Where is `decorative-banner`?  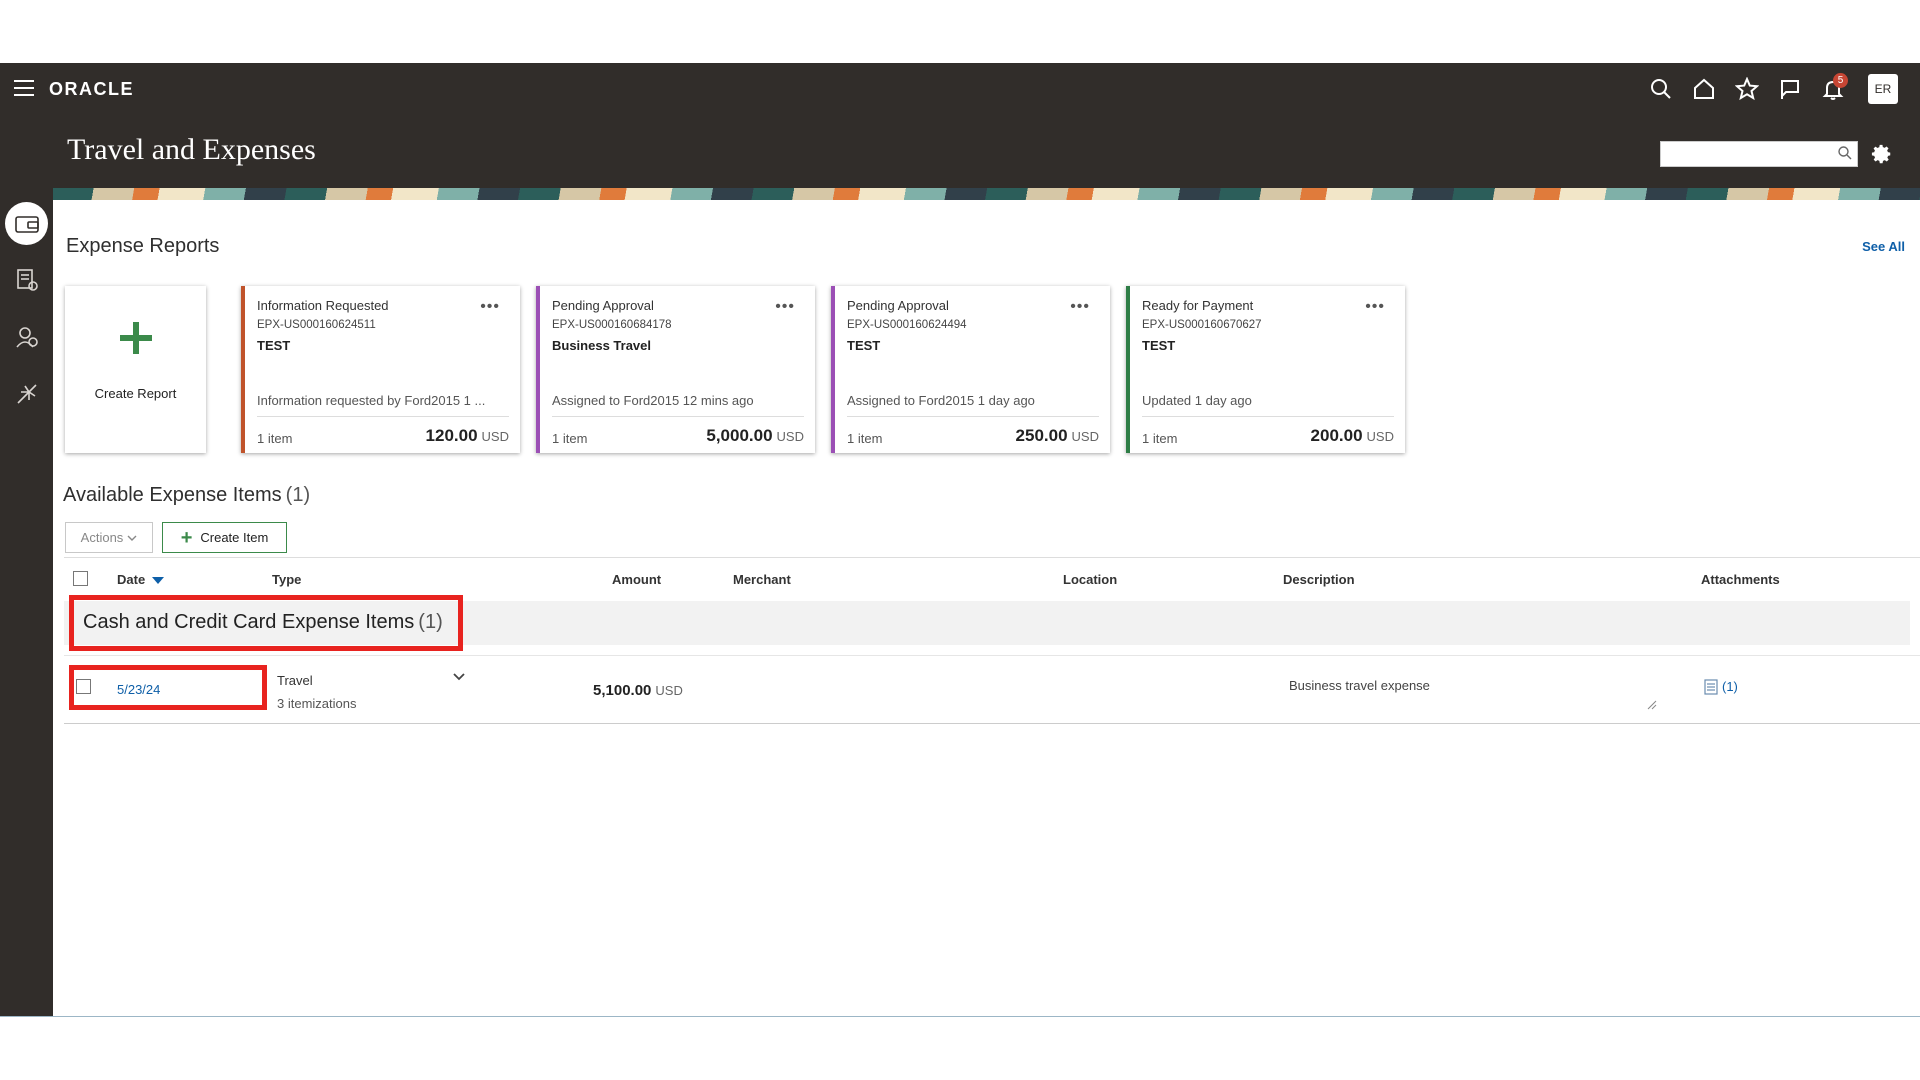
decorative-banner is located at coordinates (986, 194).